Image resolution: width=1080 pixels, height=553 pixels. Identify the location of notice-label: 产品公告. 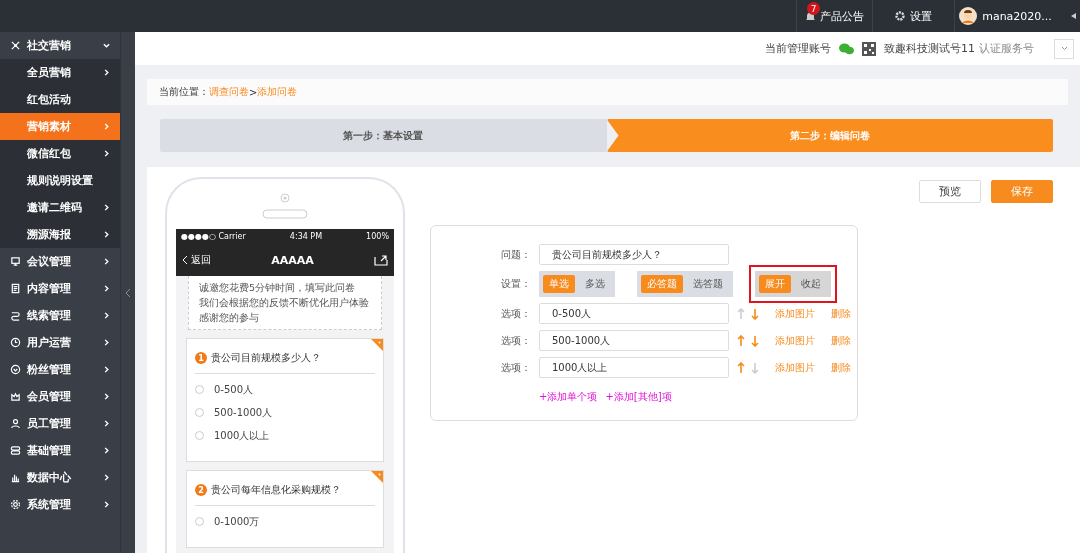
(841, 16).